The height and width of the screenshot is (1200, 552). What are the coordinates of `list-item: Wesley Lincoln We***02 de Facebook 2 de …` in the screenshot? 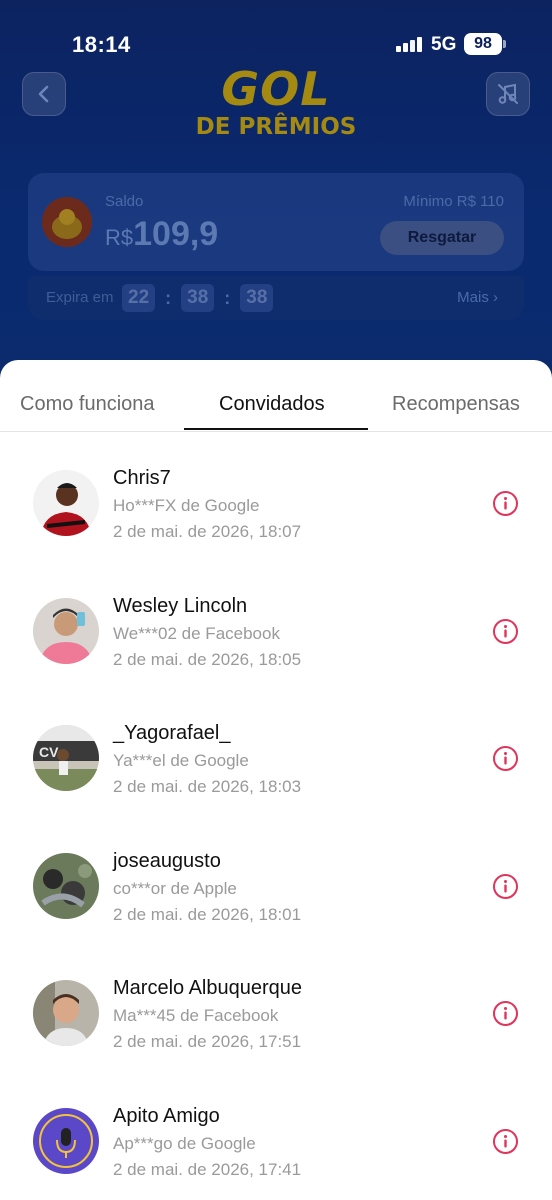 It's located at (276, 624).